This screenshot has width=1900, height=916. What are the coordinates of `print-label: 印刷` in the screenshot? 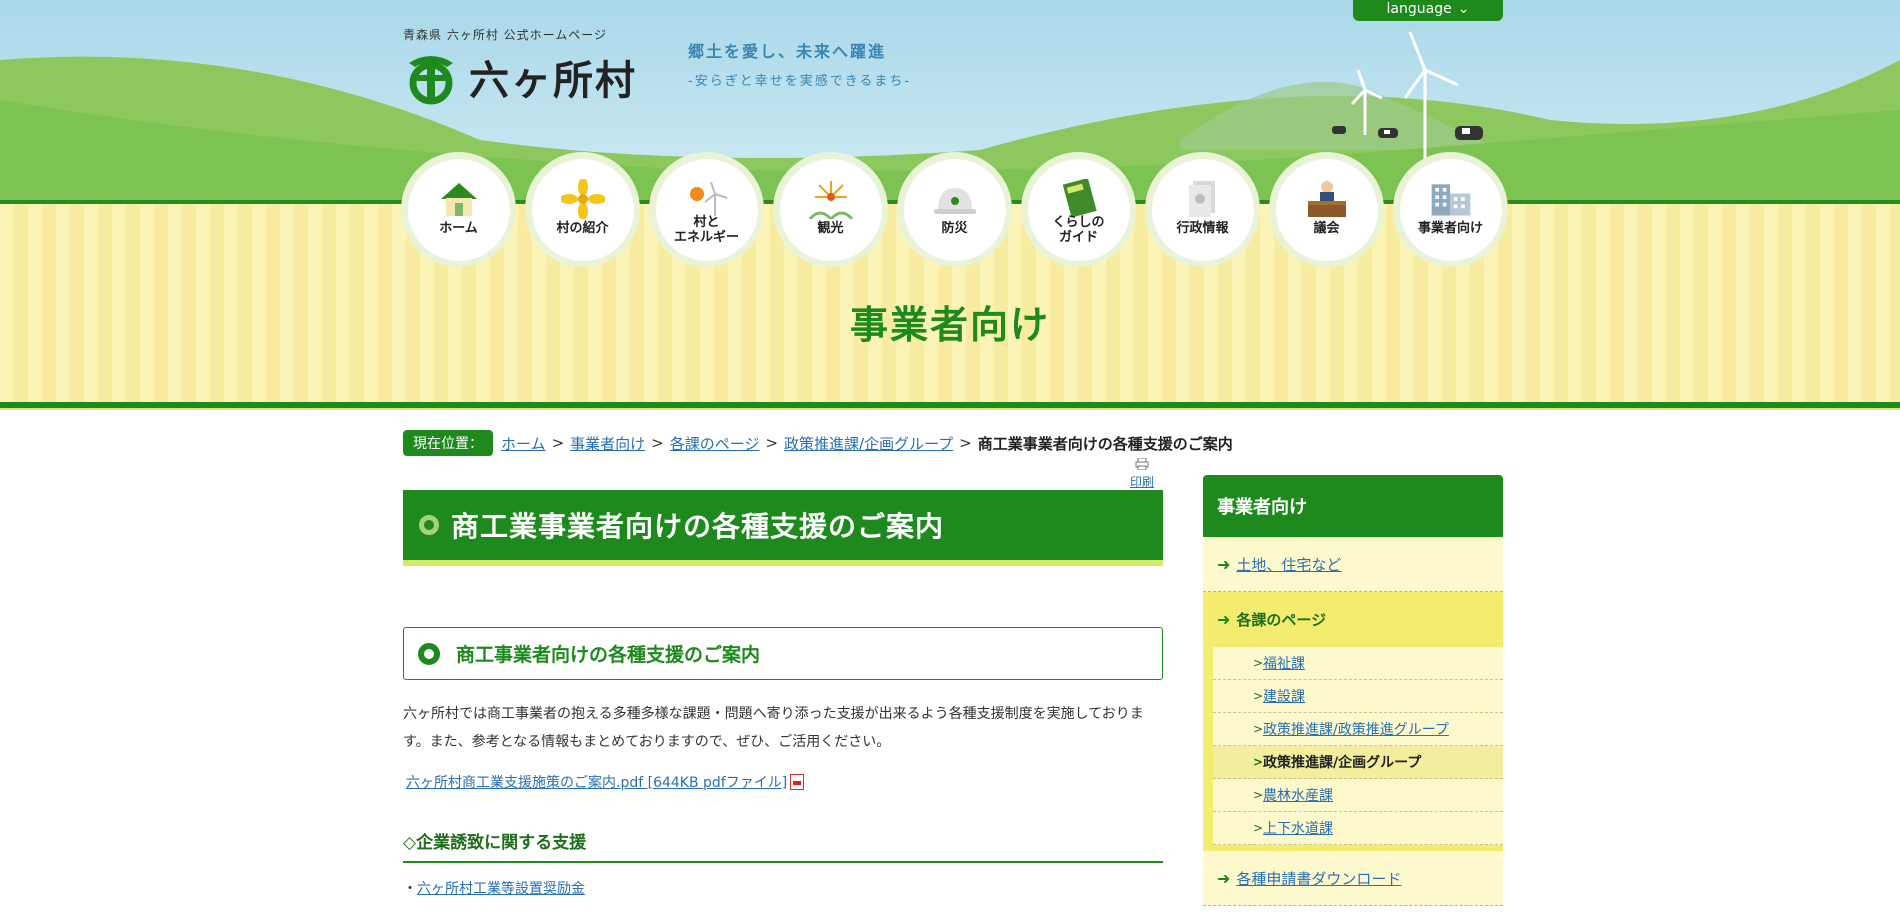 It's located at (1142, 482).